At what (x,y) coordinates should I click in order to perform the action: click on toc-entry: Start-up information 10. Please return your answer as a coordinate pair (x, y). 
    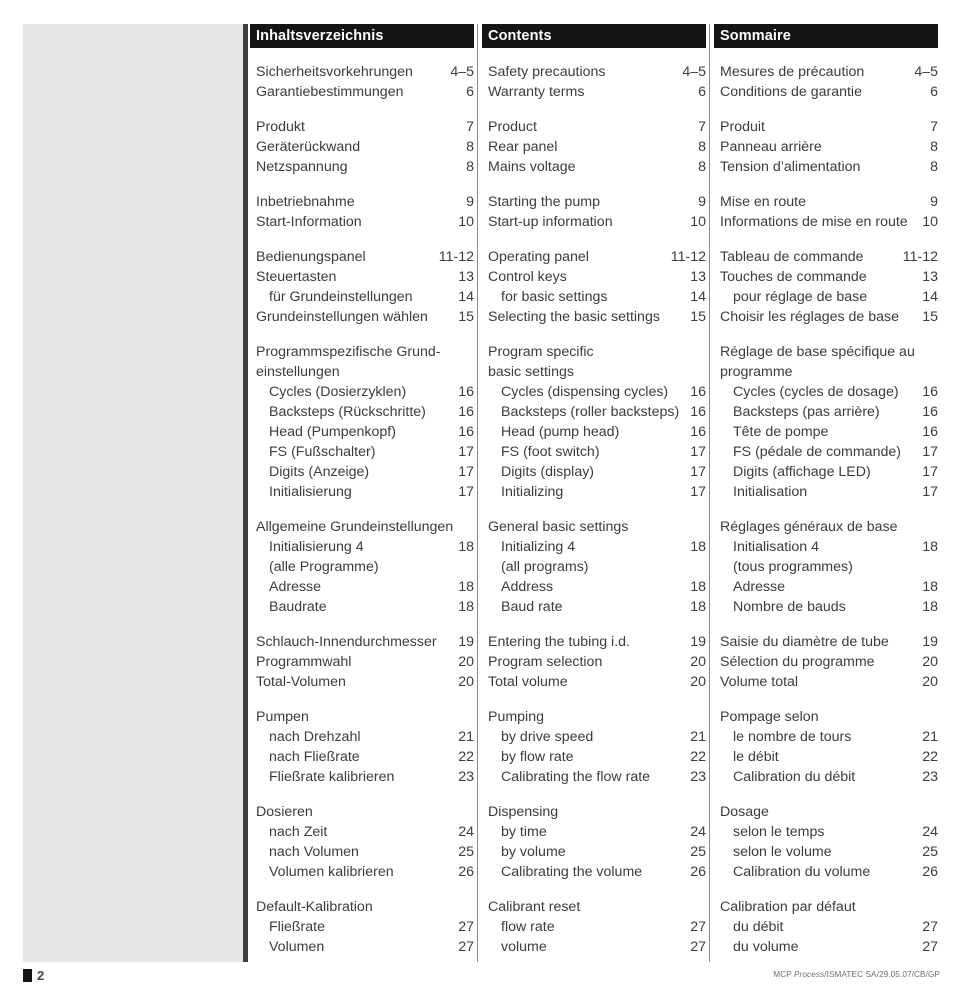
    Looking at the image, I should click on (597, 222).